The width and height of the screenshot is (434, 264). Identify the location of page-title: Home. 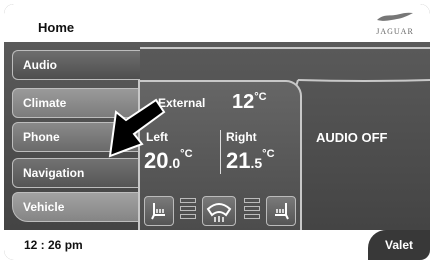
(56, 27).